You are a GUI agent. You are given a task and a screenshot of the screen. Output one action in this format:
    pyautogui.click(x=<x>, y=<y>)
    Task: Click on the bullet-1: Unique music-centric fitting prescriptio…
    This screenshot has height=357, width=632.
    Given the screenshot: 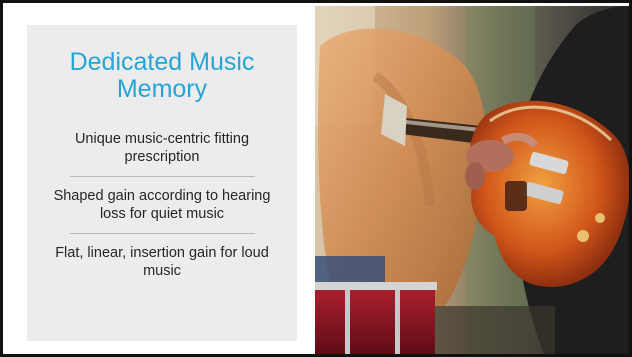 What is the action you would take?
    pyautogui.click(x=162, y=148)
    